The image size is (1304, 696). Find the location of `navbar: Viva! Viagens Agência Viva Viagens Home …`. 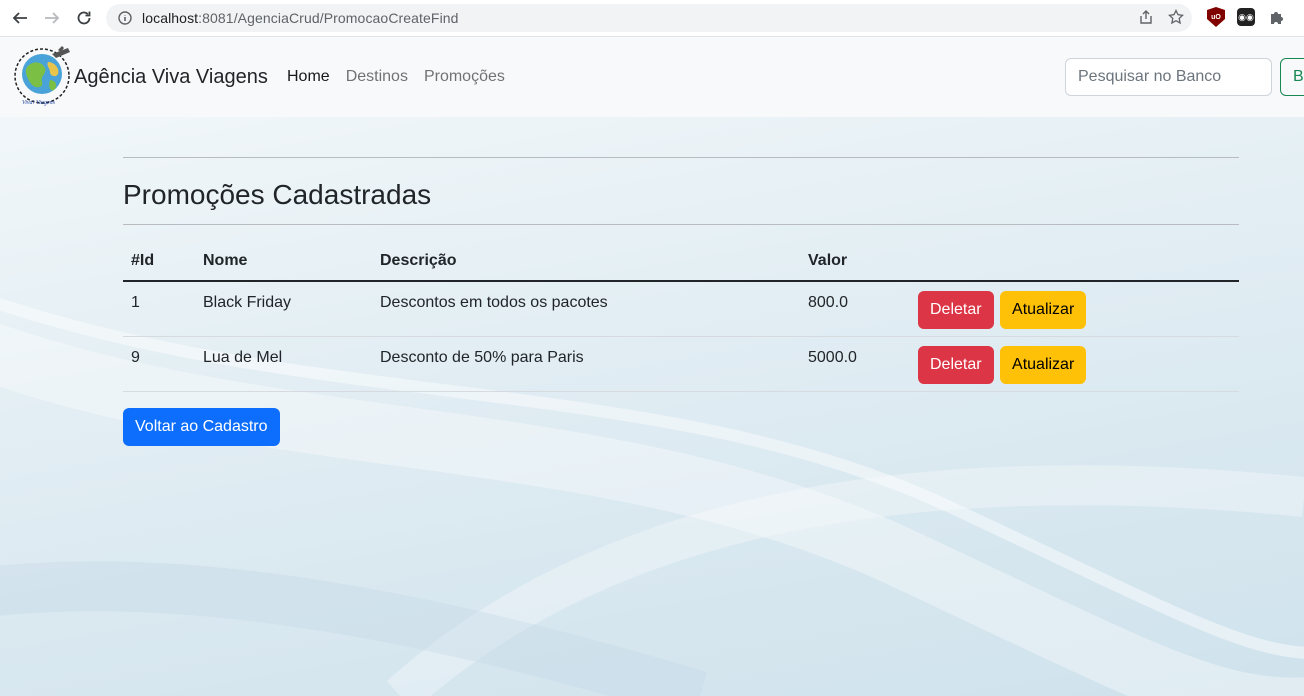

navbar: Viva! Viagens Agência Viva Viagens Home … is located at coordinates (652, 77).